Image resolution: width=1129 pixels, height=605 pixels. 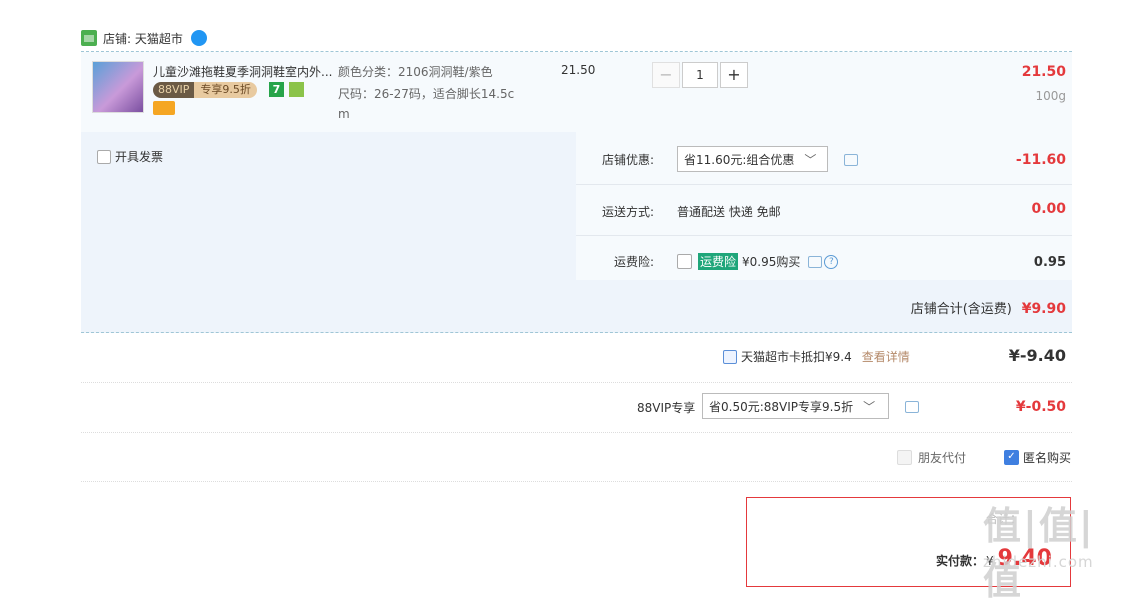 I want to click on shop-discount-label: 店铺优惠:, so click(x=628, y=160).